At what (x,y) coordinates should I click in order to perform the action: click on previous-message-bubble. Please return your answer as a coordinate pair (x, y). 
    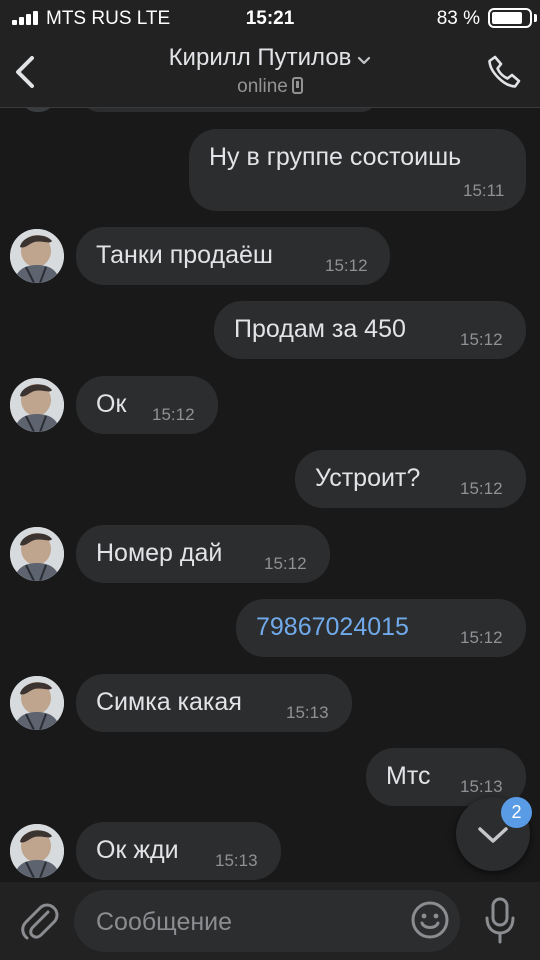
    Looking at the image, I should click on (230, 110).